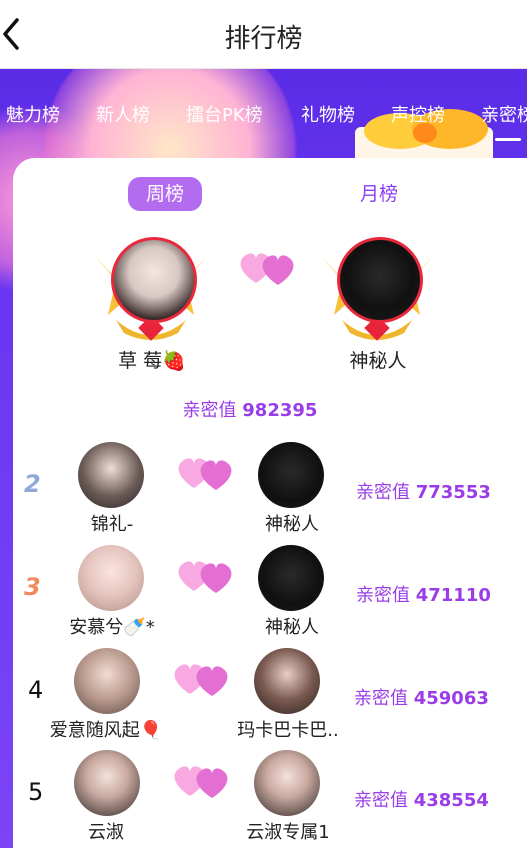 The width and height of the screenshot is (527, 858). Describe the element at coordinates (32, 484) in the screenshot. I see `rank-number: 2` at that location.